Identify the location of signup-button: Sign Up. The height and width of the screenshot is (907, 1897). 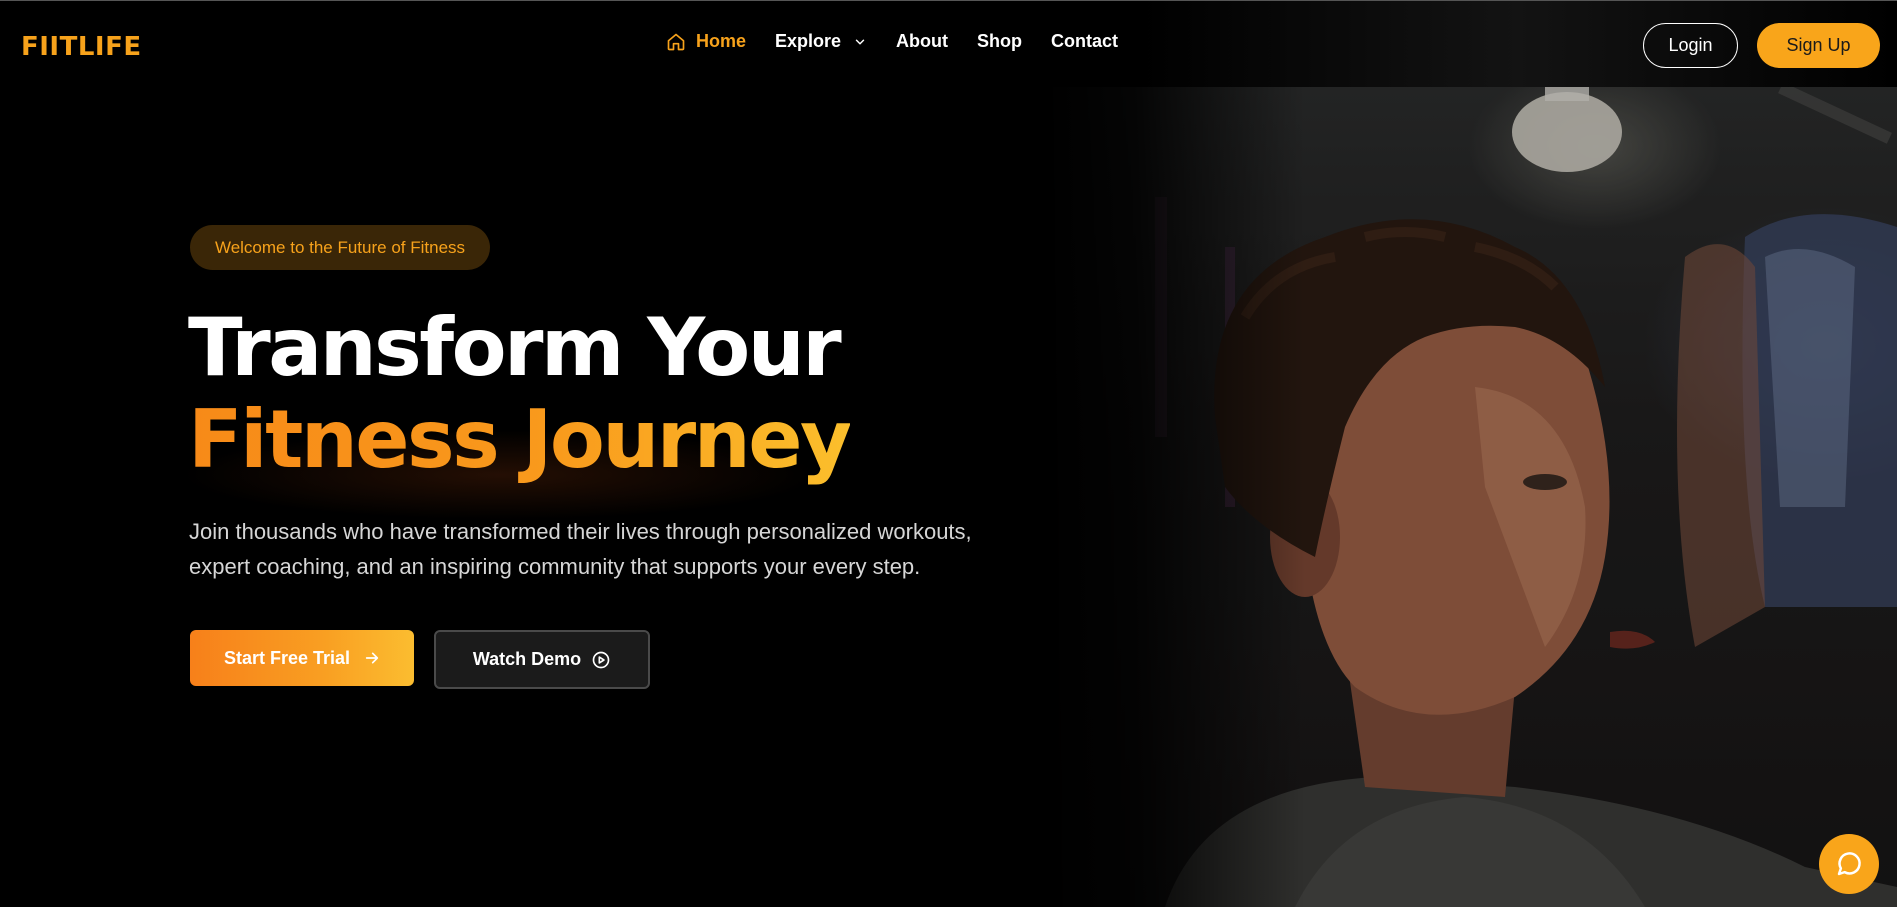
(1818, 45).